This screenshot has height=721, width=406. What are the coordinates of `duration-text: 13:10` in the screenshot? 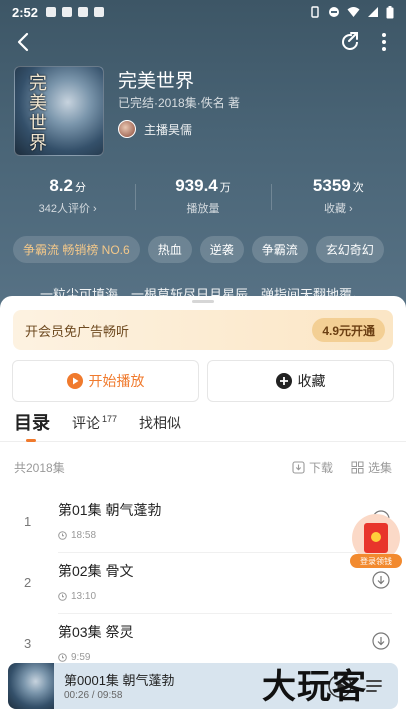 It's located at (84, 596).